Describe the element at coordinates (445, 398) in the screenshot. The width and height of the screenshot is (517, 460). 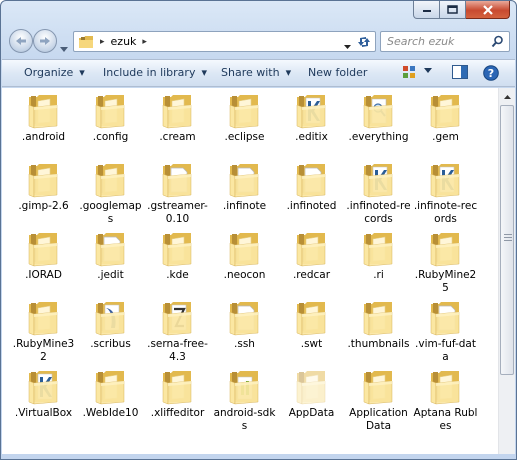
I see `folder-item: Aptana Rubles` at that location.